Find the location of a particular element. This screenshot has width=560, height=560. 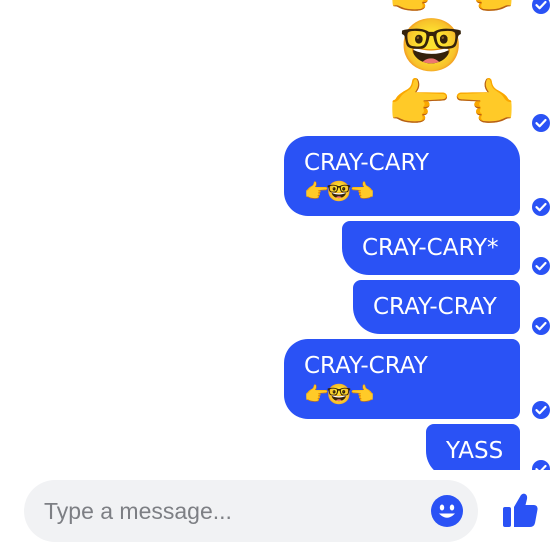

message-emoji-only: 🤓 is located at coordinates (431, 46).